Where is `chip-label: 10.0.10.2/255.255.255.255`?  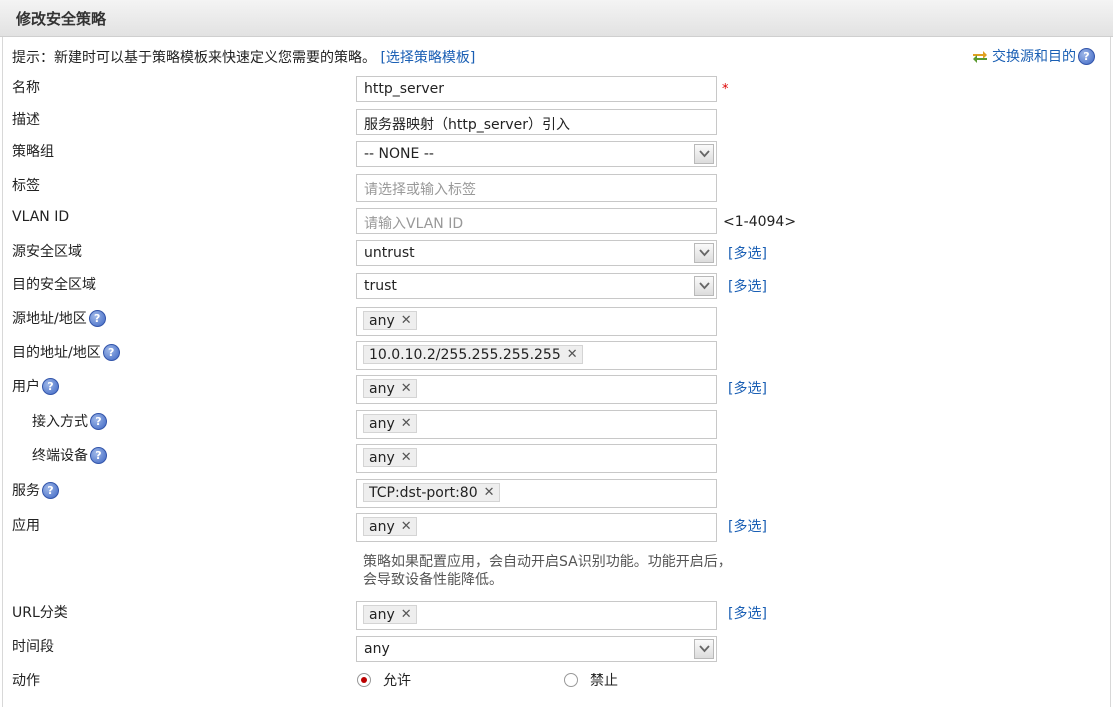 chip-label: 10.0.10.2/255.255.255.255 is located at coordinates (465, 354).